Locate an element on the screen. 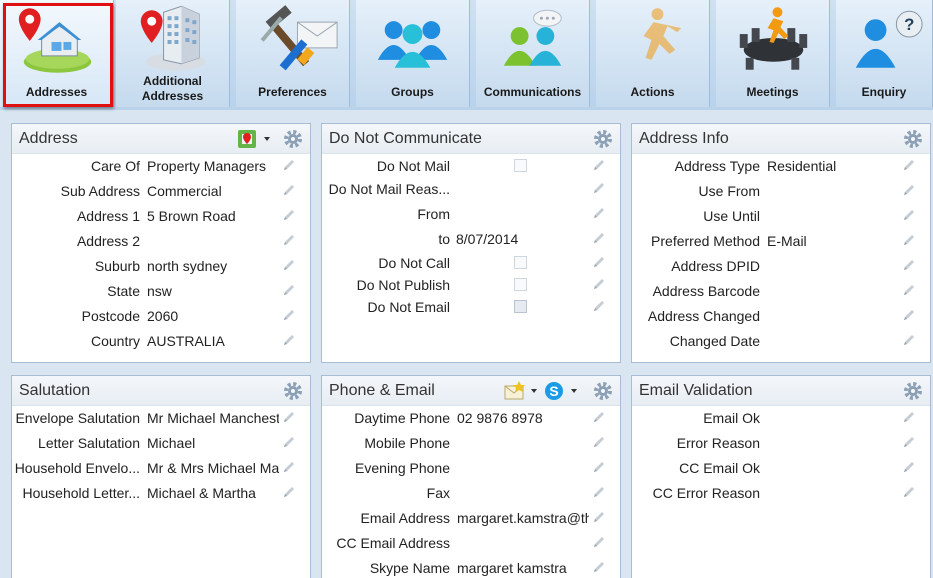  address-1-value: 5 Brown Road is located at coordinates (217, 216).